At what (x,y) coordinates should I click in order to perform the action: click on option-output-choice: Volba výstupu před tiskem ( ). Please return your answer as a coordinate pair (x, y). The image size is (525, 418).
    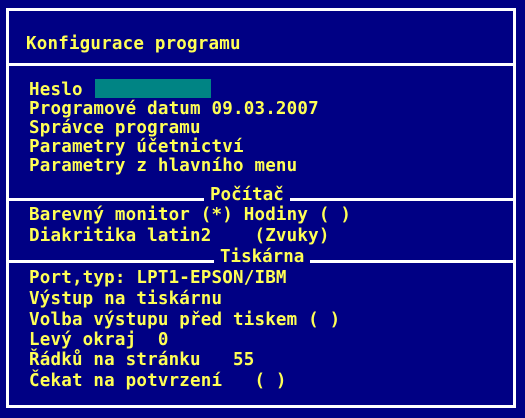
    Looking at the image, I should click on (184, 320).